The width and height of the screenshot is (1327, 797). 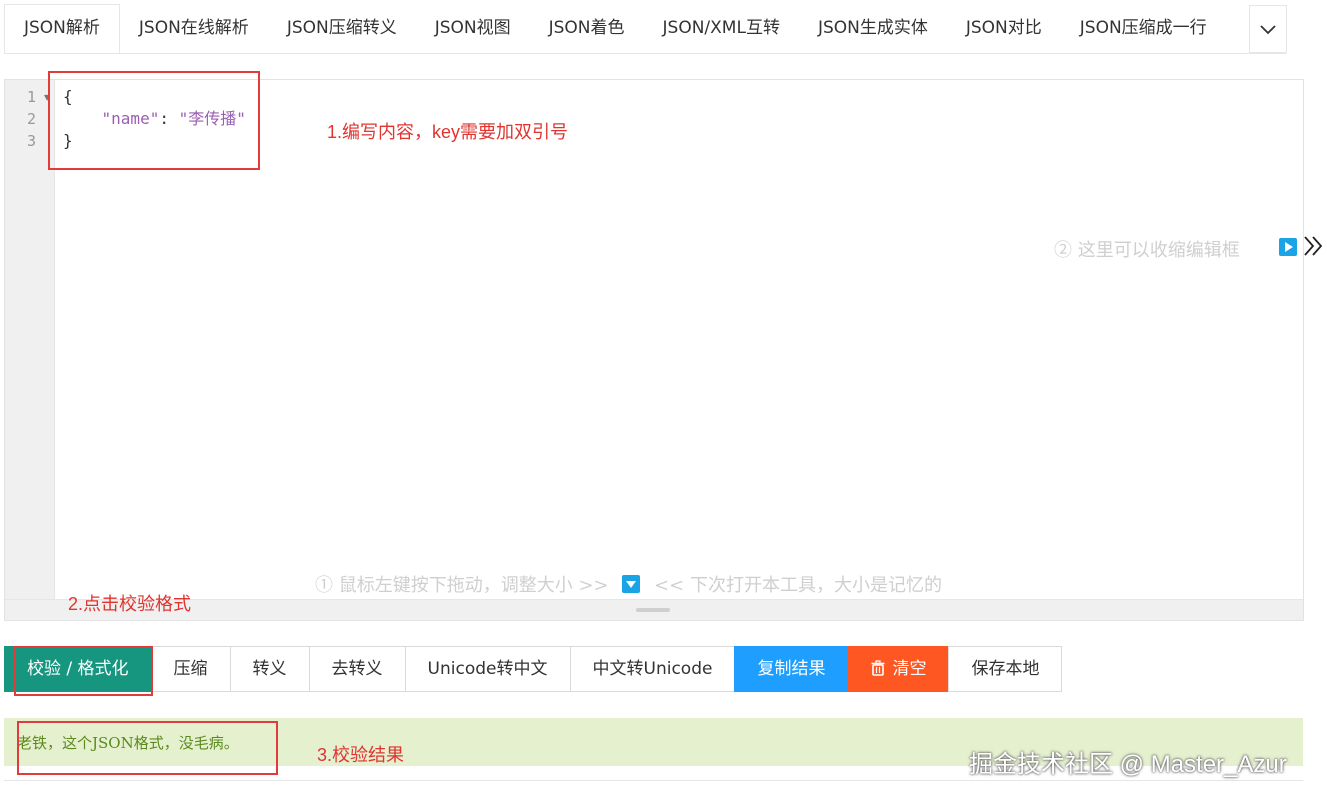 I want to click on trash-icon, so click(x=878, y=668).